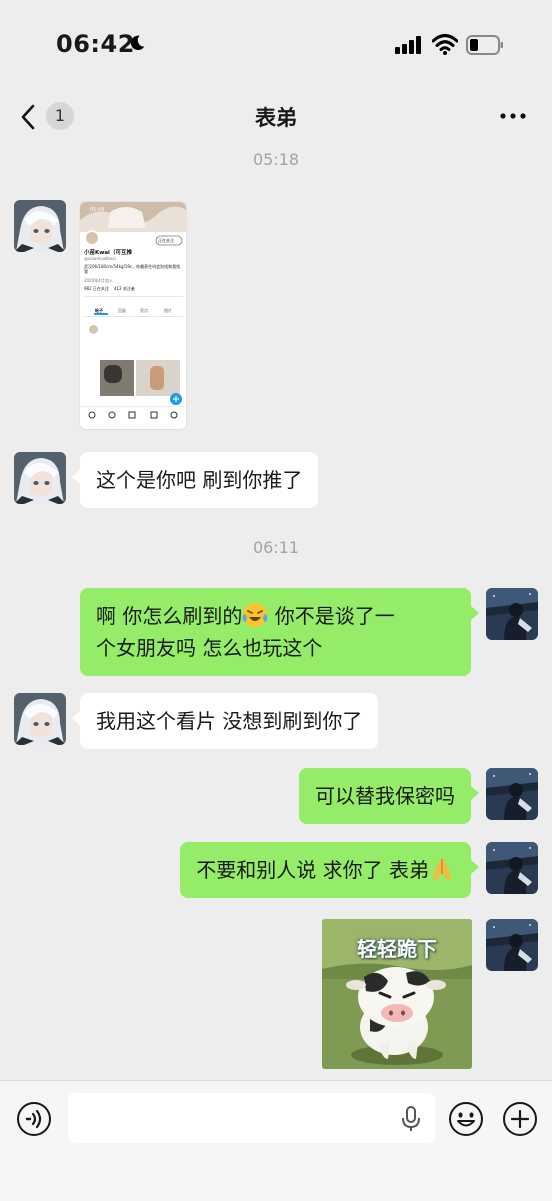 This screenshot has height=1201, width=552. What do you see at coordinates (520, 1119) in the screenshot?
I see `plus-icon` at bounding box center [520, 1119].